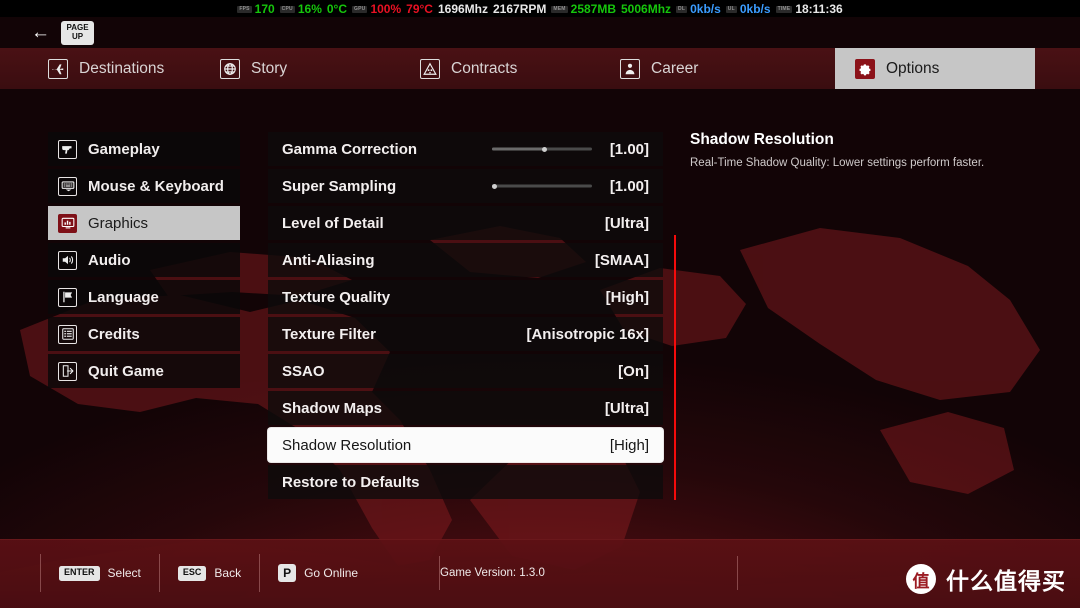 Image resolution: width=1080 pixels, height=608 pixels. Describe the element at coordinates (1006, 582) in the screenshot. I see `watermark-text: 什么值得买` at that location.